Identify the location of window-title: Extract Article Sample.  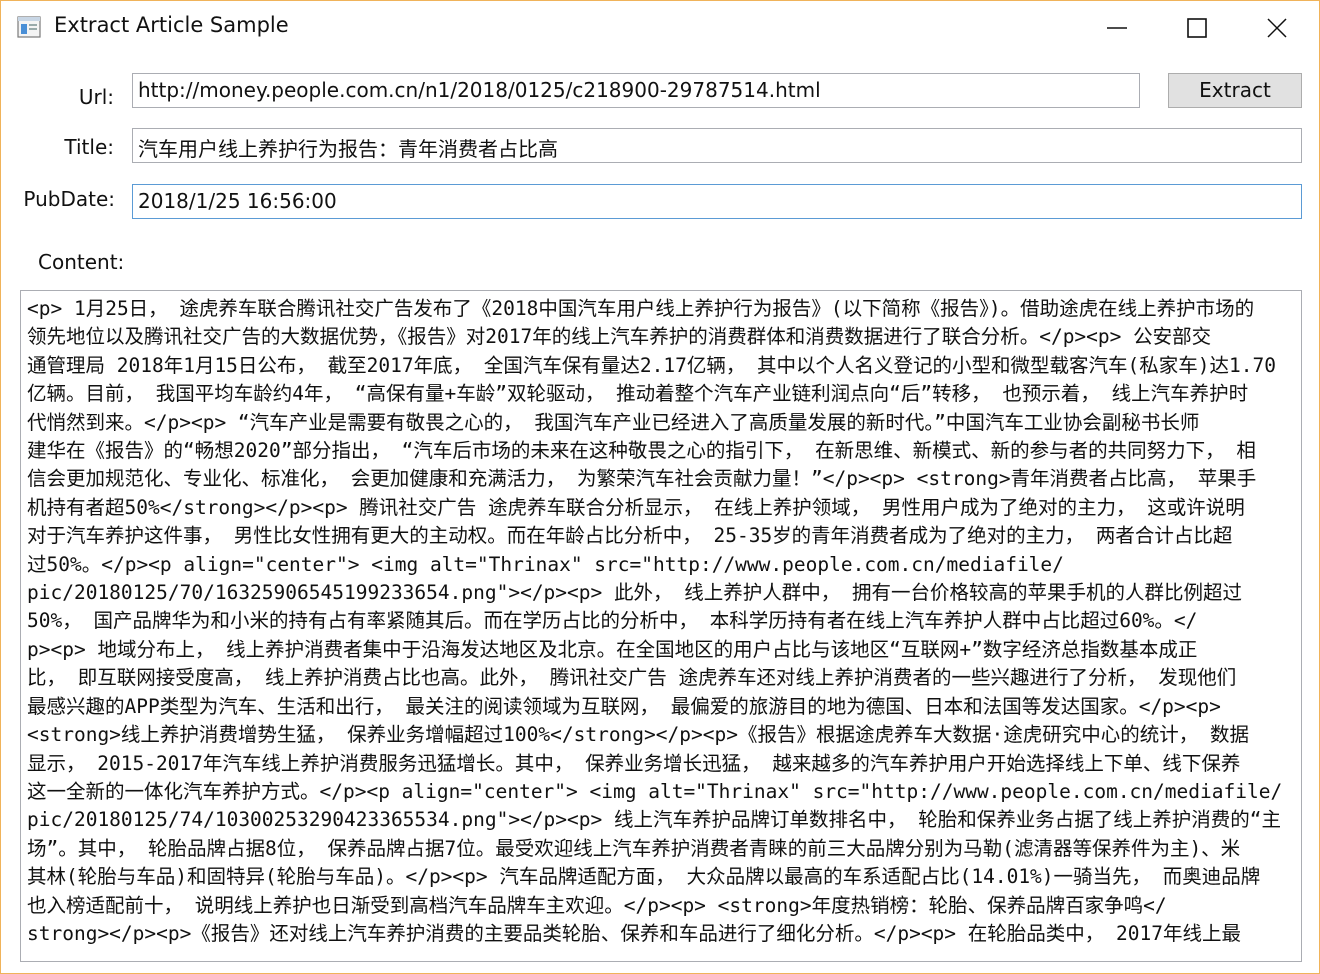
(171, 25).